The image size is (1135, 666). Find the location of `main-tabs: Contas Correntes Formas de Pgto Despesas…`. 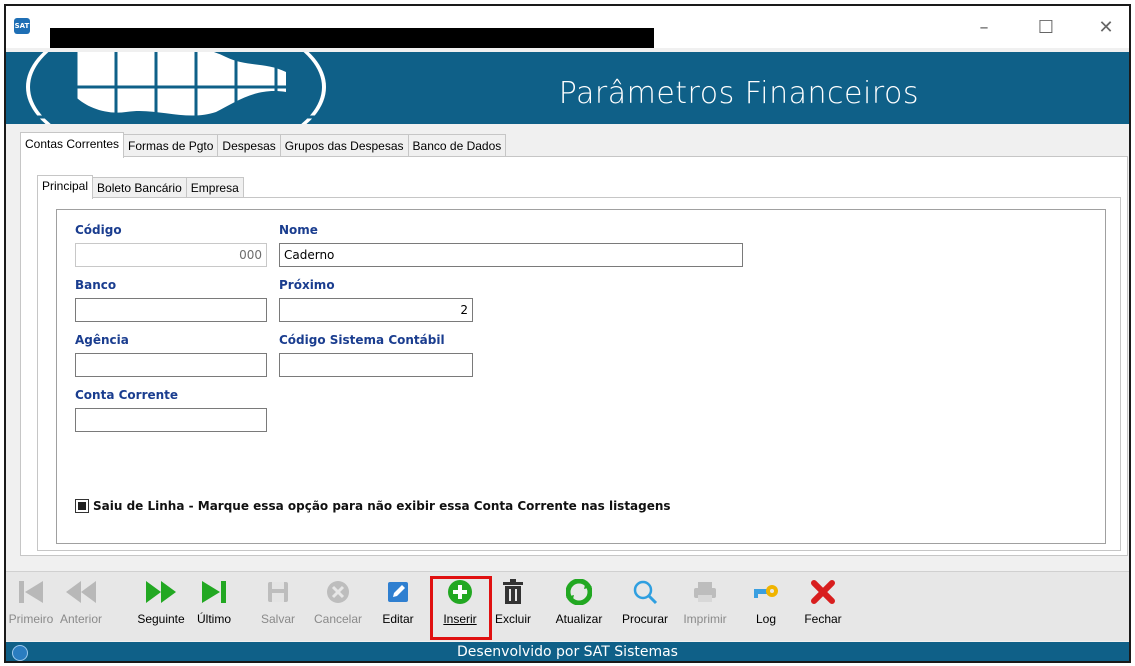

main-tabs: Contas Correntes Formas de Pgto Despesas… is located at coordinates (263, 145).